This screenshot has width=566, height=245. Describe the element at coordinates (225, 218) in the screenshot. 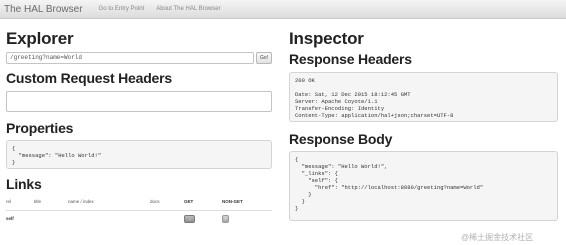

I see `non-get-button: !` at that location.